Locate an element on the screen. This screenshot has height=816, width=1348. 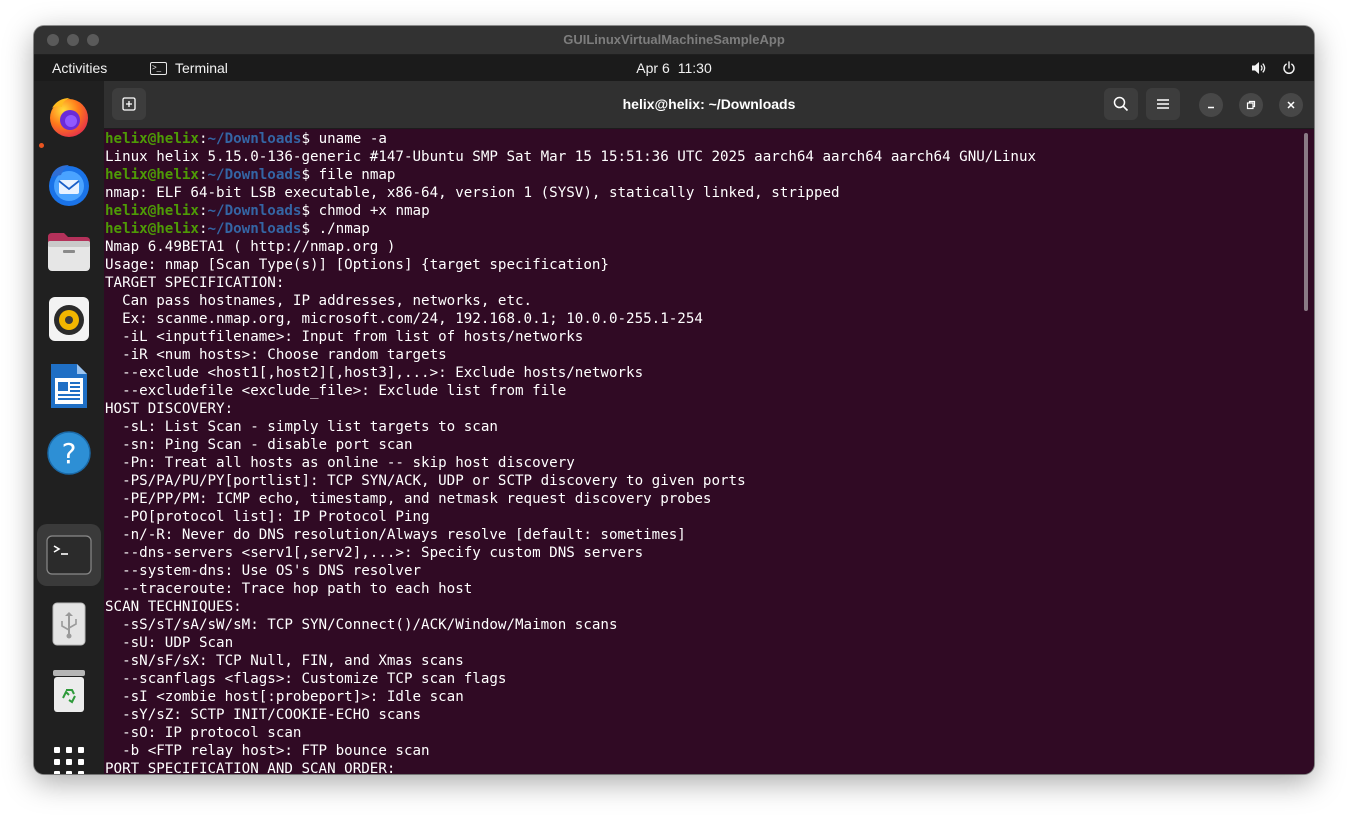
host-titlebar: GUILinuxVirtualMachineSampleApp is located at coordinates (674, 40).